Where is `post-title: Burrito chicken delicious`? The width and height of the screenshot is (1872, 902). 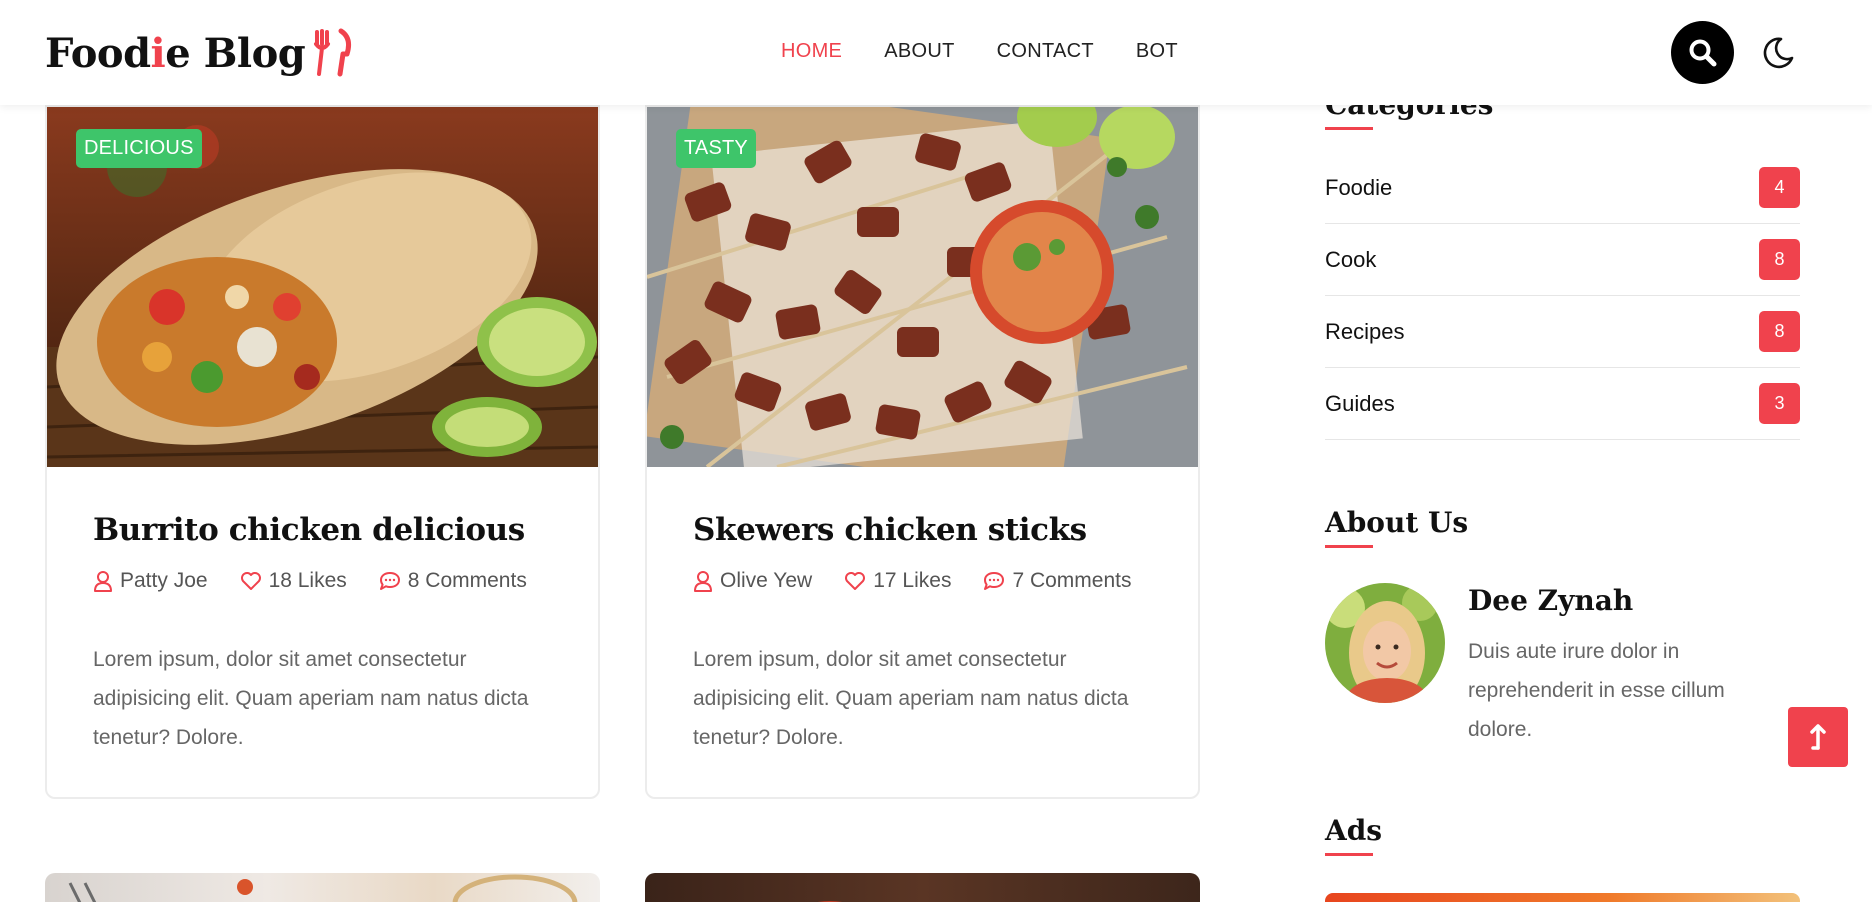
post-title: Burrito chicken delicious is located at coordinates (309, 530).